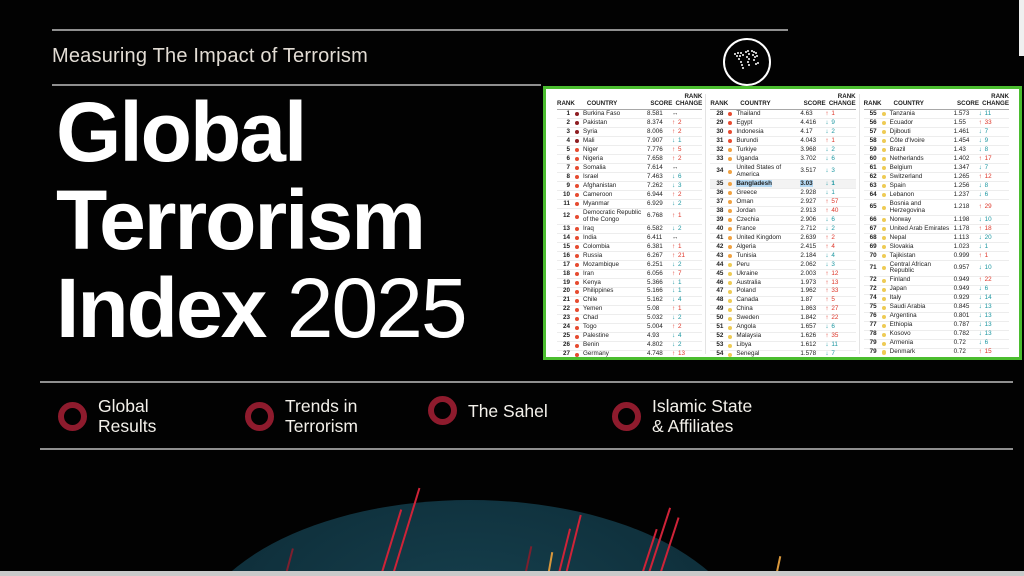 The image size is (1024, 576). I want to click on table-row: 44 Peru 2.062 ↓ 3, so click(783, 264).